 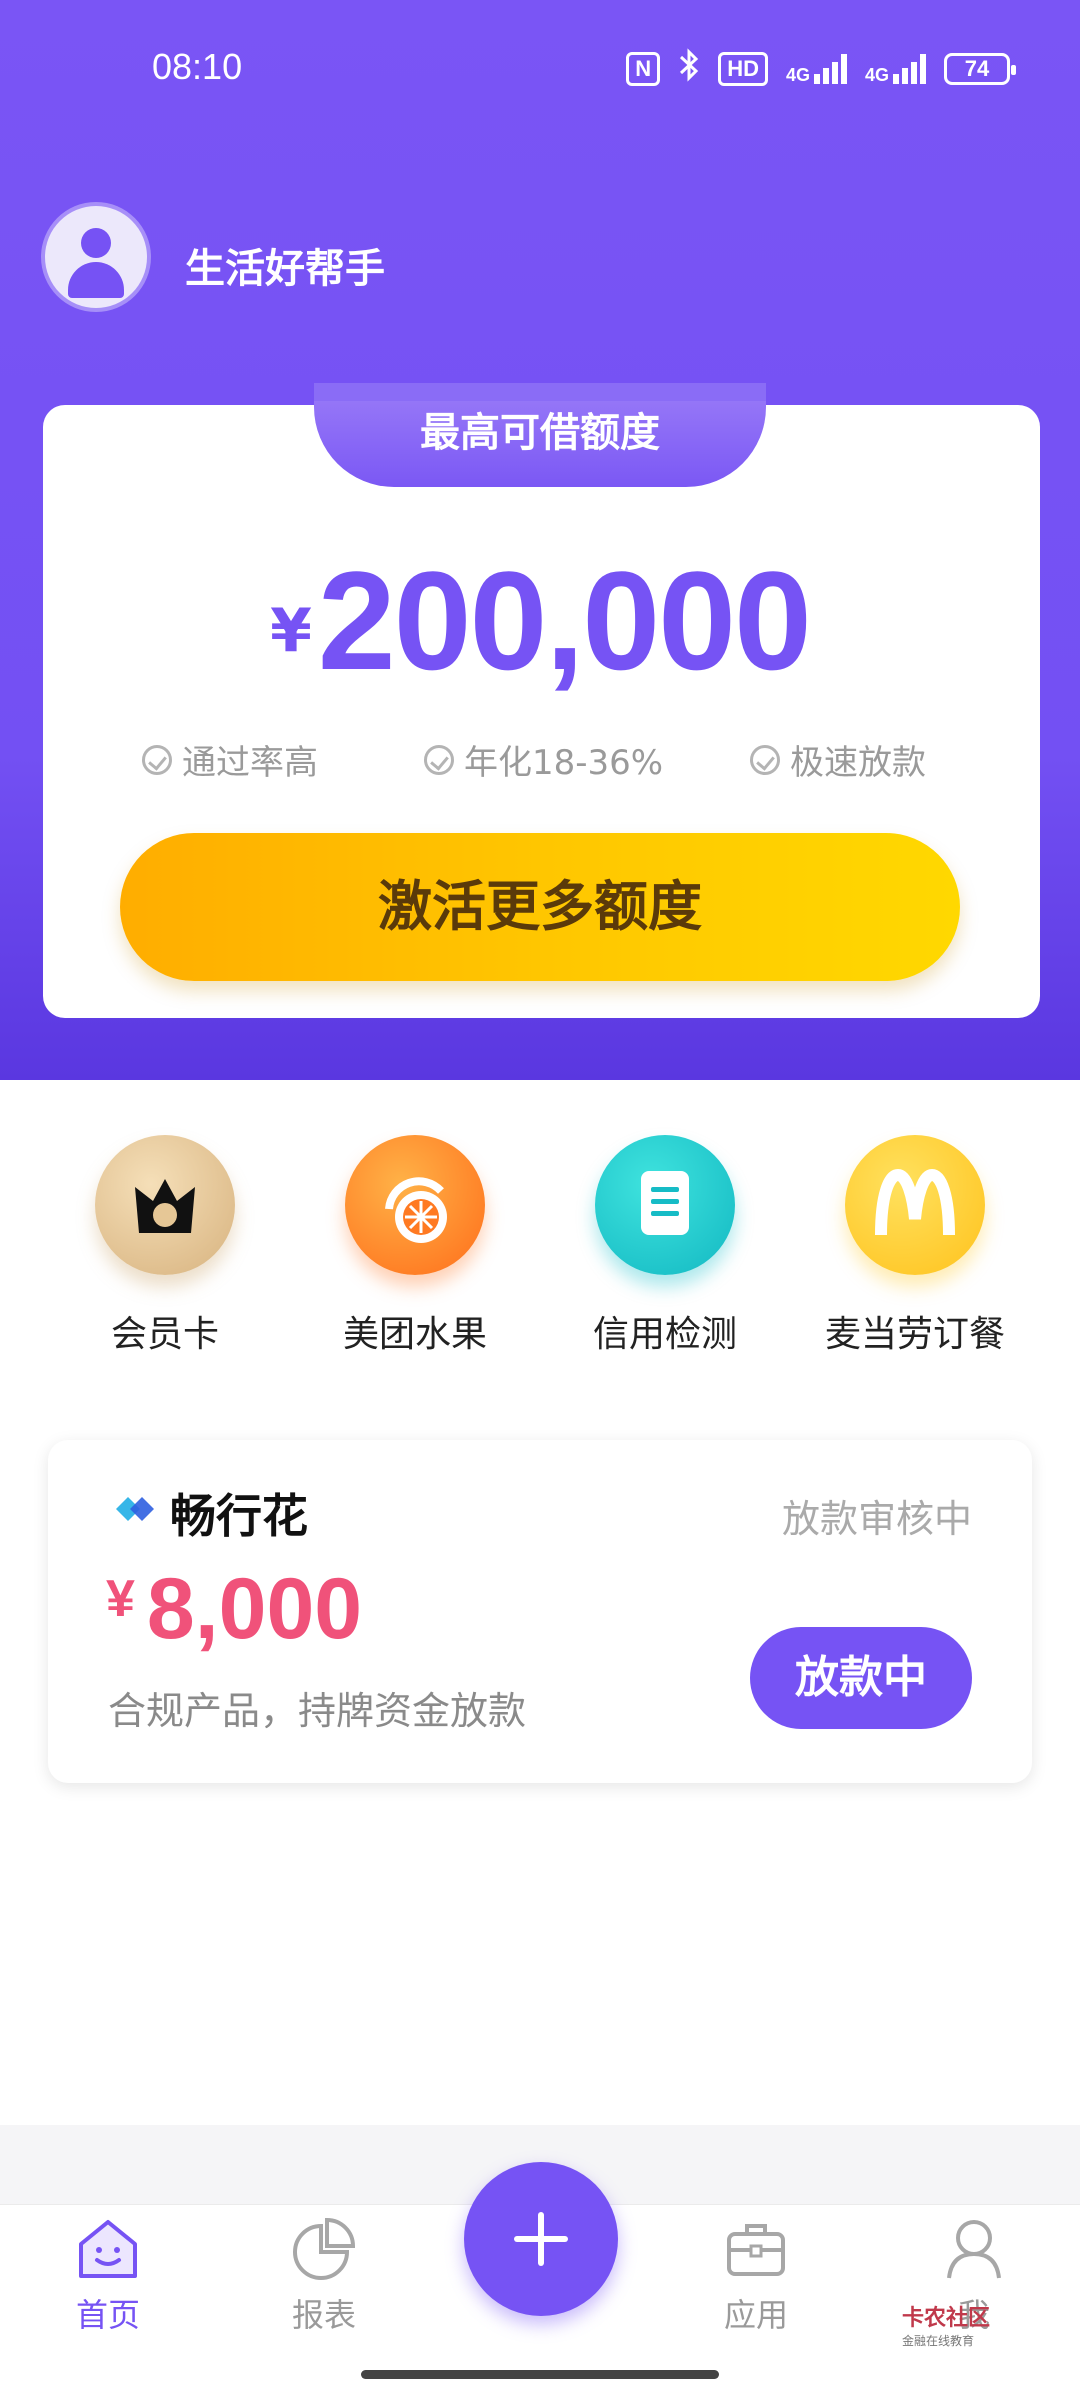 I want to click on battery-icon: 74, so click(x=980, y=68).